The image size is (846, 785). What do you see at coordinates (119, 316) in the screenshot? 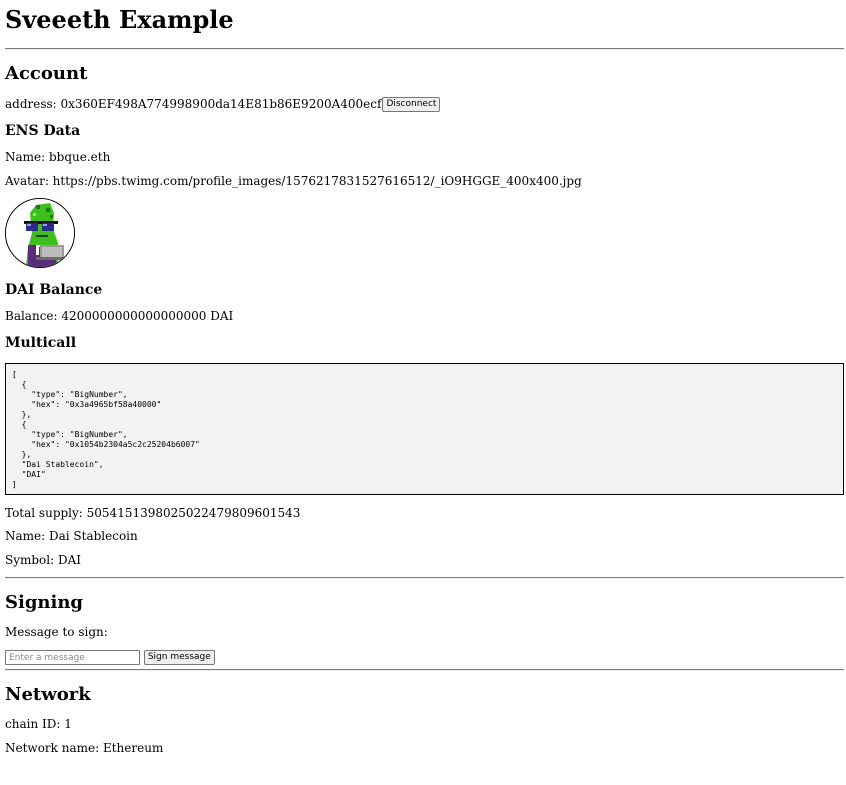
I see `dai-balance: Balance: 4200000000000000000 DAI` at bounding box center [119, 316].